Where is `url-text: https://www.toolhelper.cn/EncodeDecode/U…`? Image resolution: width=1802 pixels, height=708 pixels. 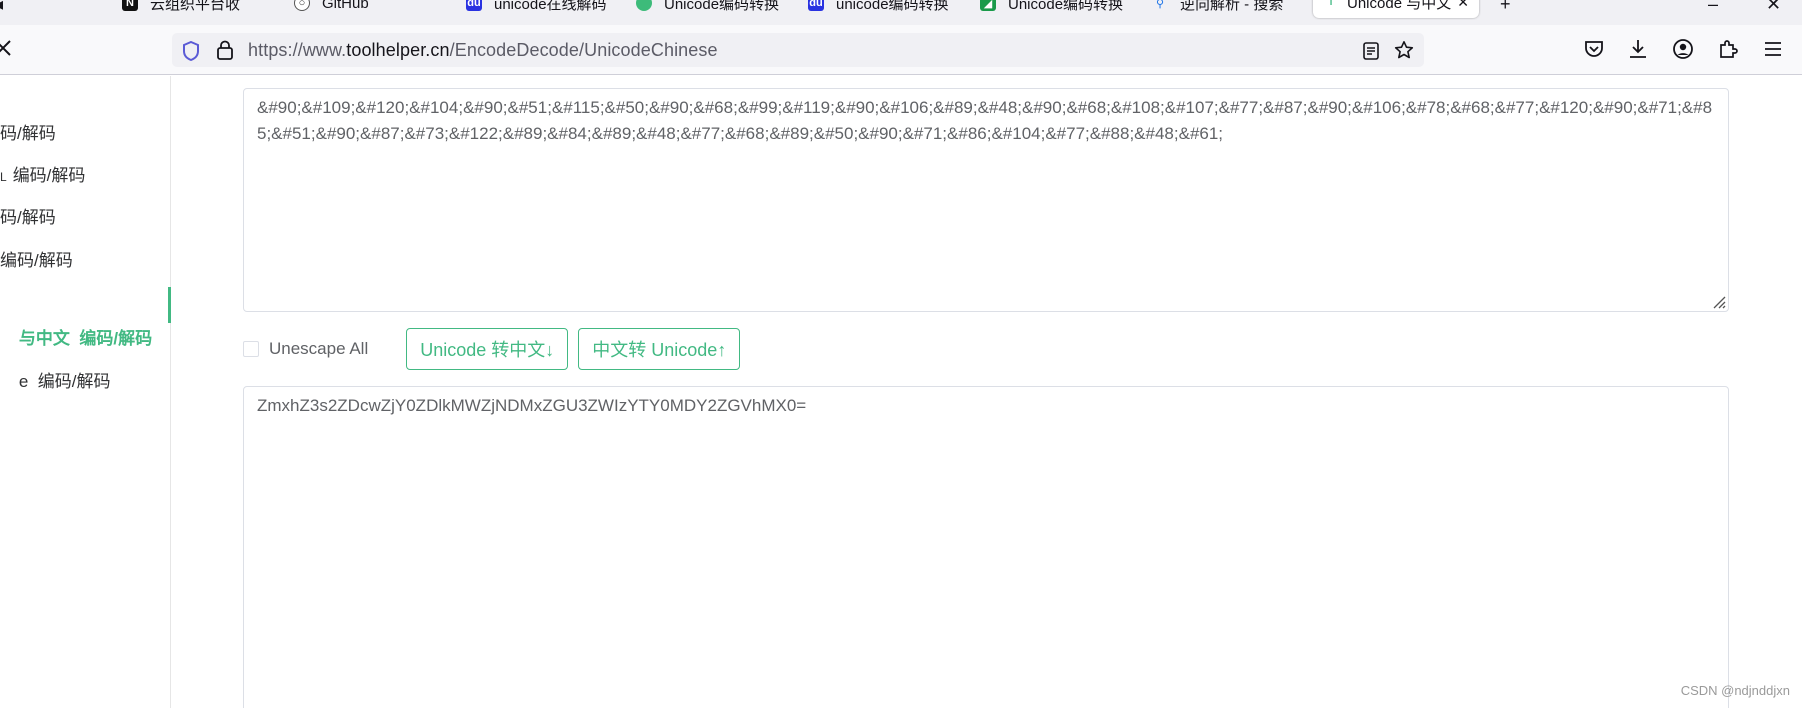 url-text: https://www.toolhelper.cn/EncodeDecode/U… is located at coordinates (483, 50).